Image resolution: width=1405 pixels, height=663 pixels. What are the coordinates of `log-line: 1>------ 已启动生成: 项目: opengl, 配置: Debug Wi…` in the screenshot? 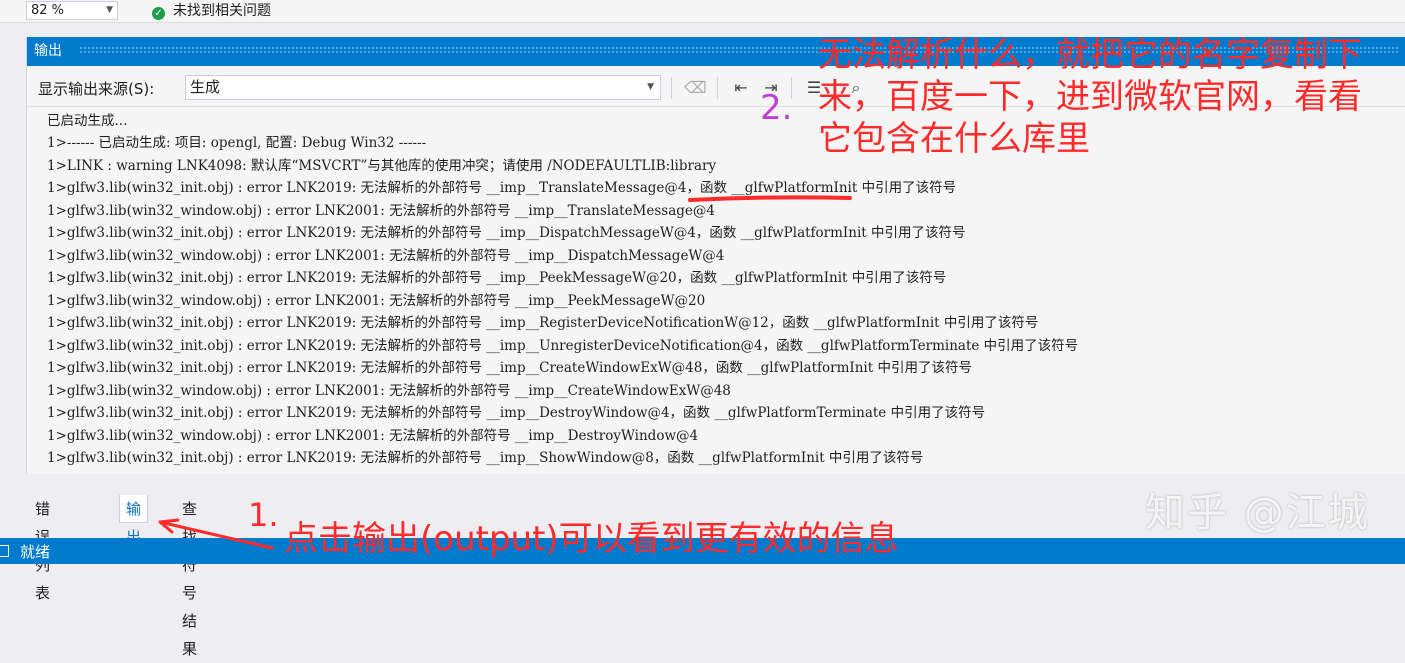 It's located at (237, 143).